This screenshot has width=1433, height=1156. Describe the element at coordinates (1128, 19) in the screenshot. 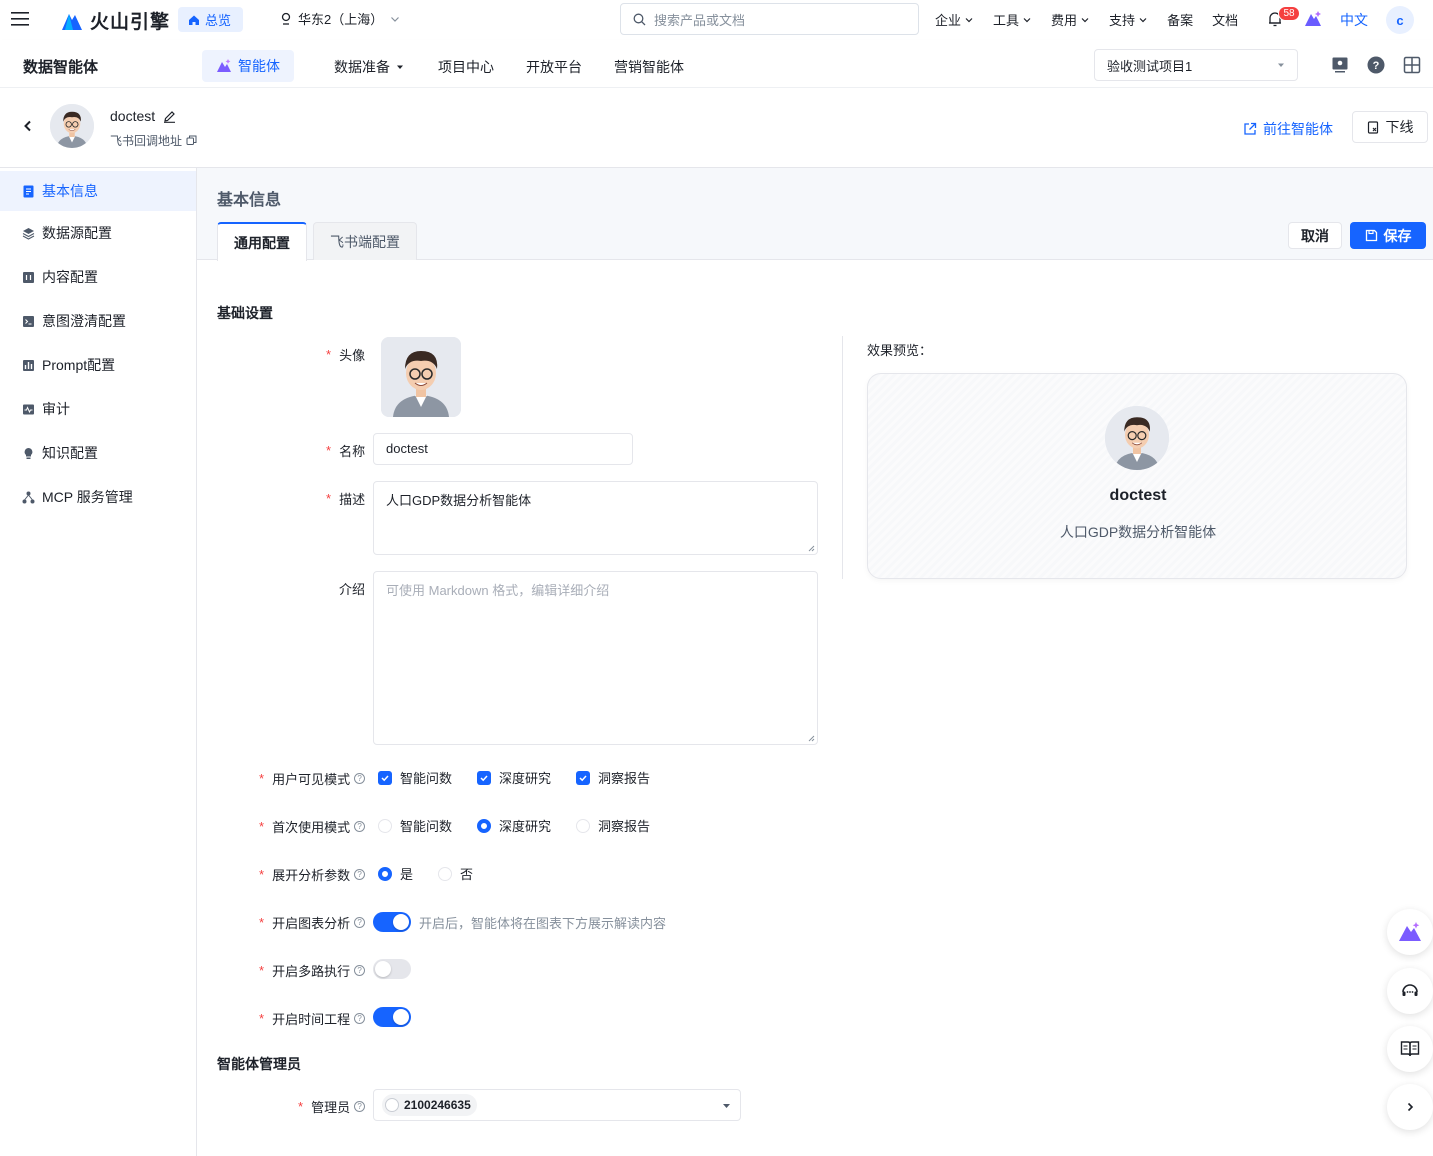

I see `nav-support: 支持` at that location.